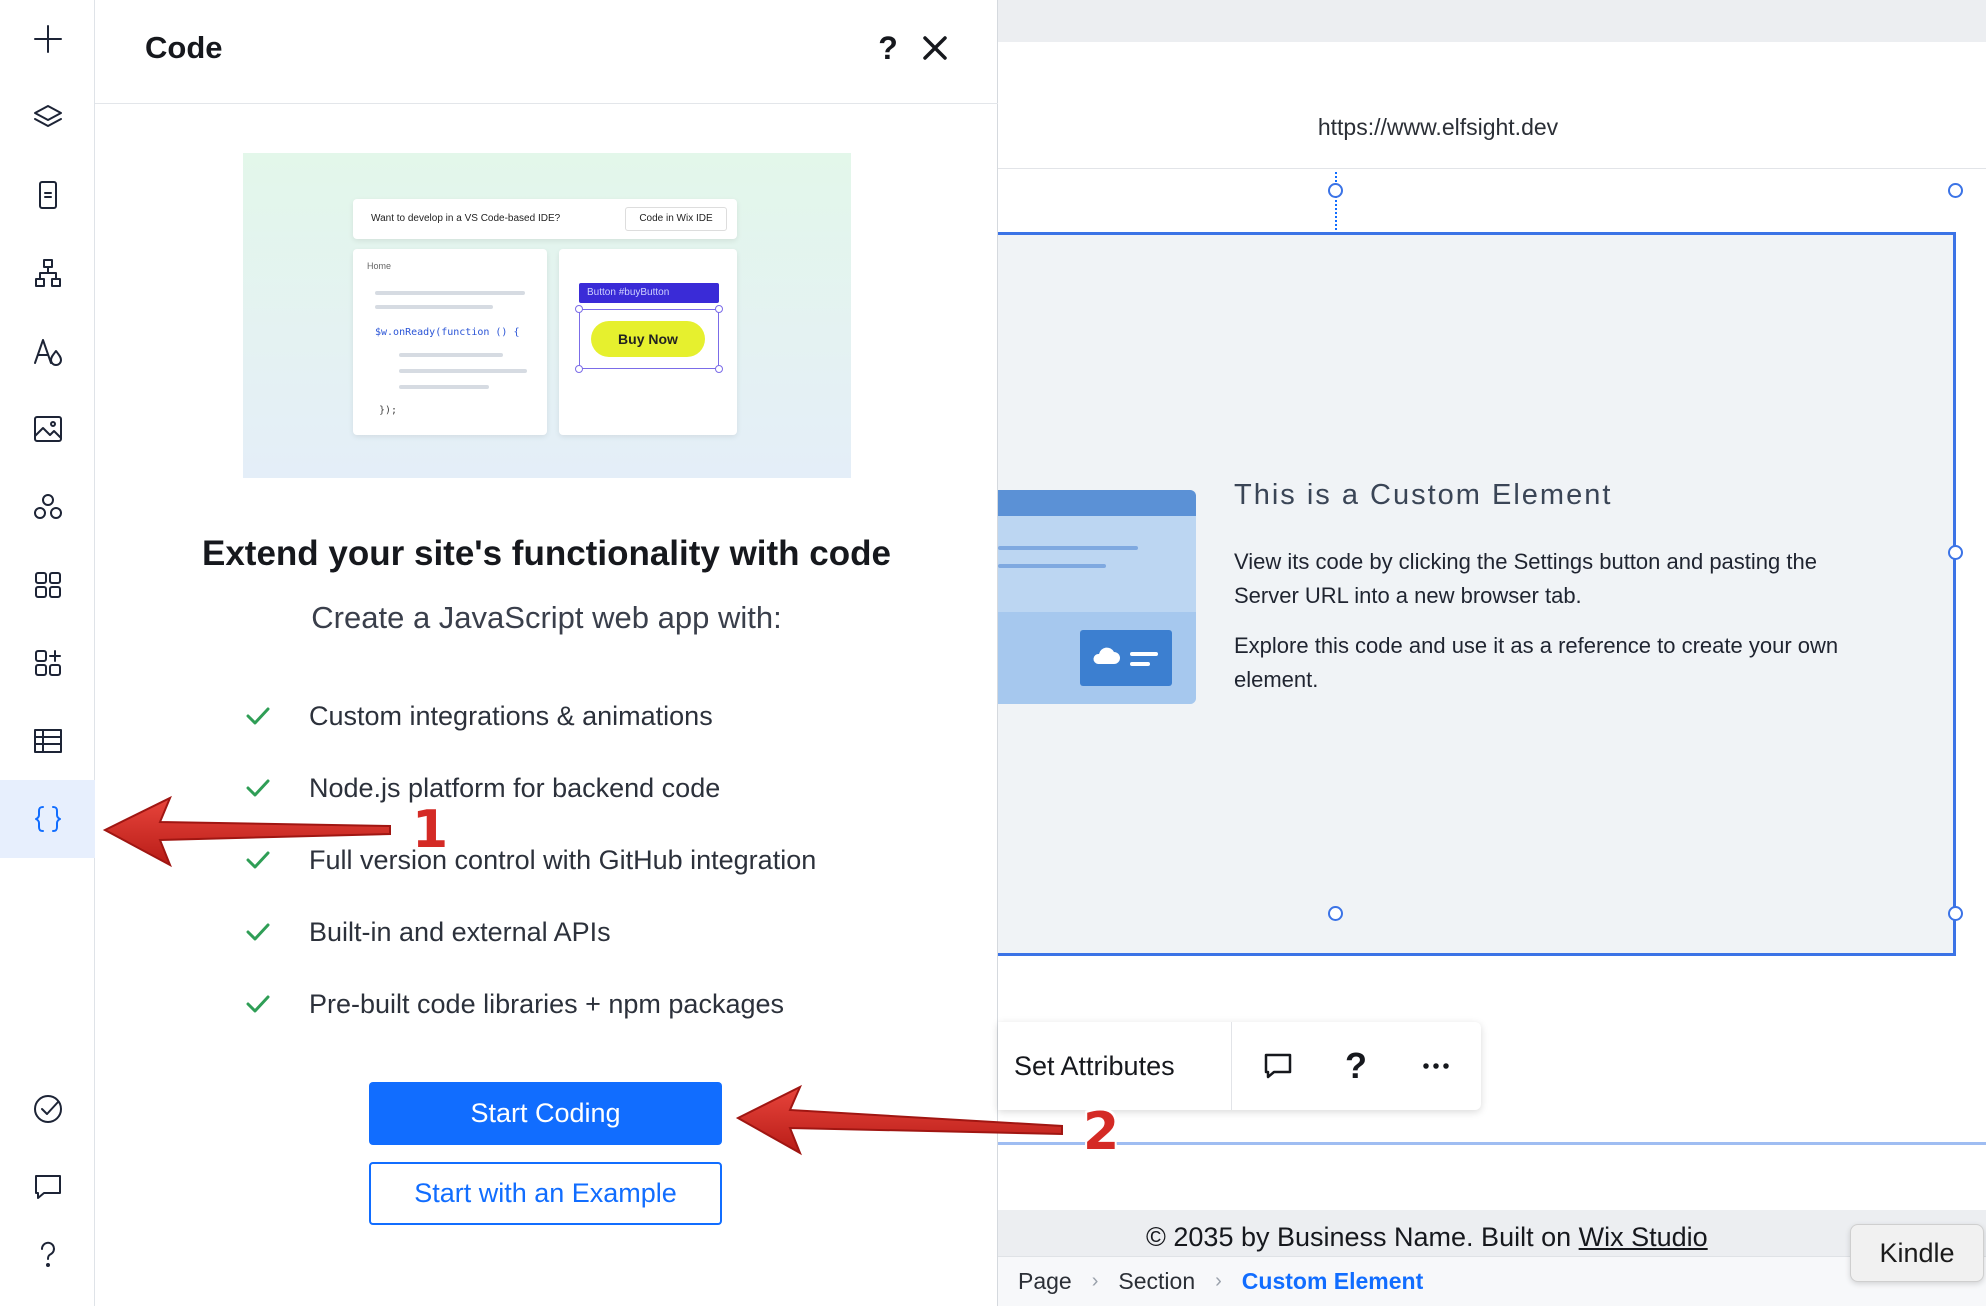  I want to click on question-icon, so click(47, 1254).